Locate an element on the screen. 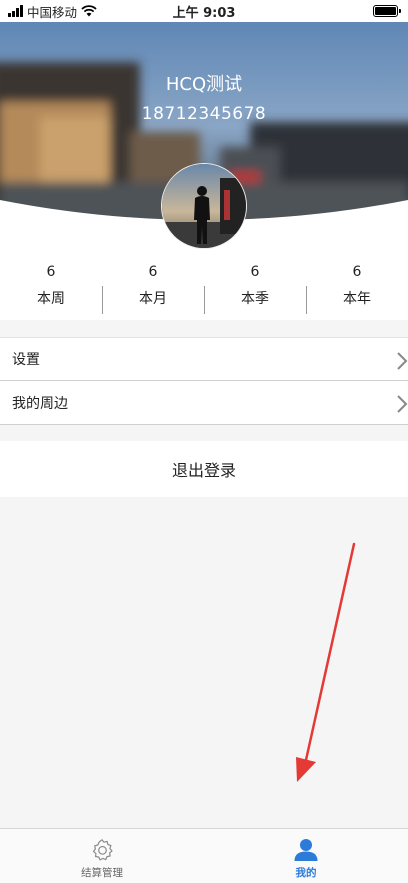 The image size is (408, 883). battery-icon is located at coordinates (387, 11).